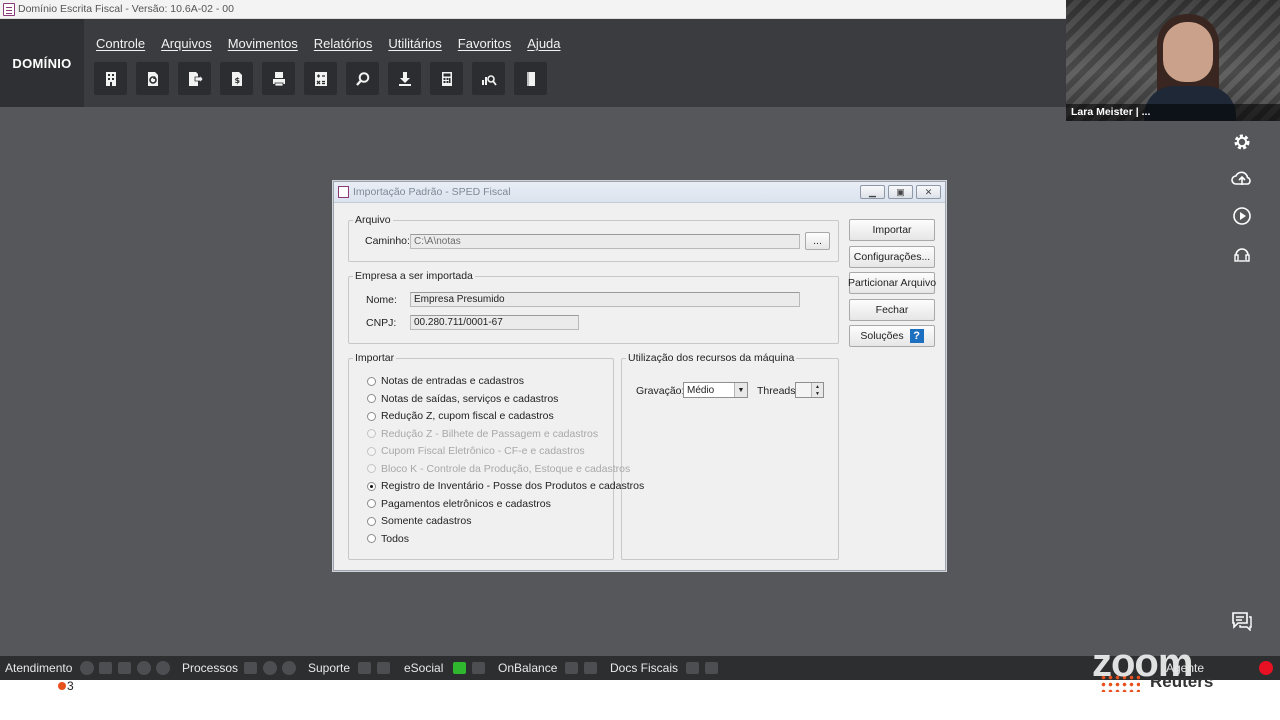 This screenshot has width=1280, height=720. Describe the element at coordinates (809, 390) in the screenshot. I see `threads-spinner: ▲ ▼` at that location.